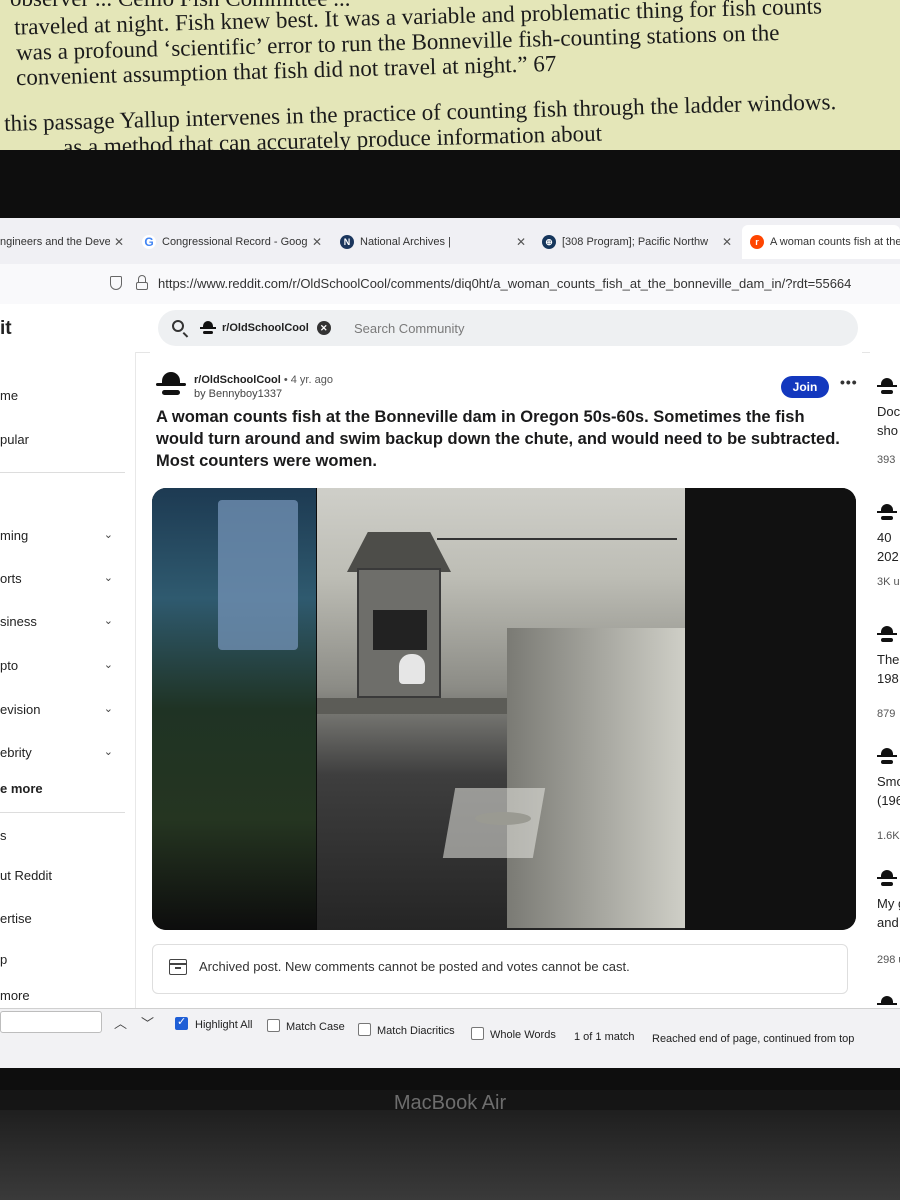 This screenshot has width=900, height=1200. I want to click on clear-chip-icon: ✕, so click(323, 328).